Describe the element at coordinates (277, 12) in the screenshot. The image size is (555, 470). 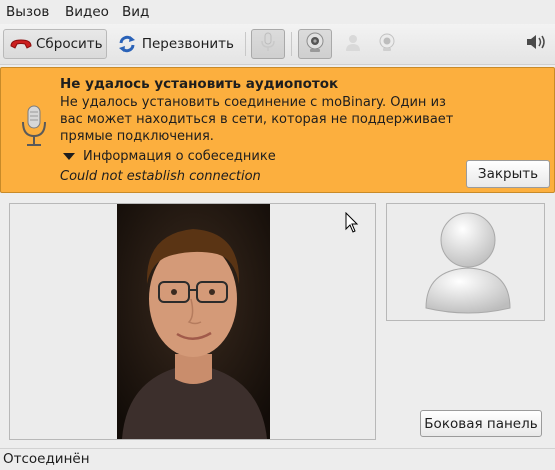
I see `menu-bar: Вызов Видео Вид` at that location.